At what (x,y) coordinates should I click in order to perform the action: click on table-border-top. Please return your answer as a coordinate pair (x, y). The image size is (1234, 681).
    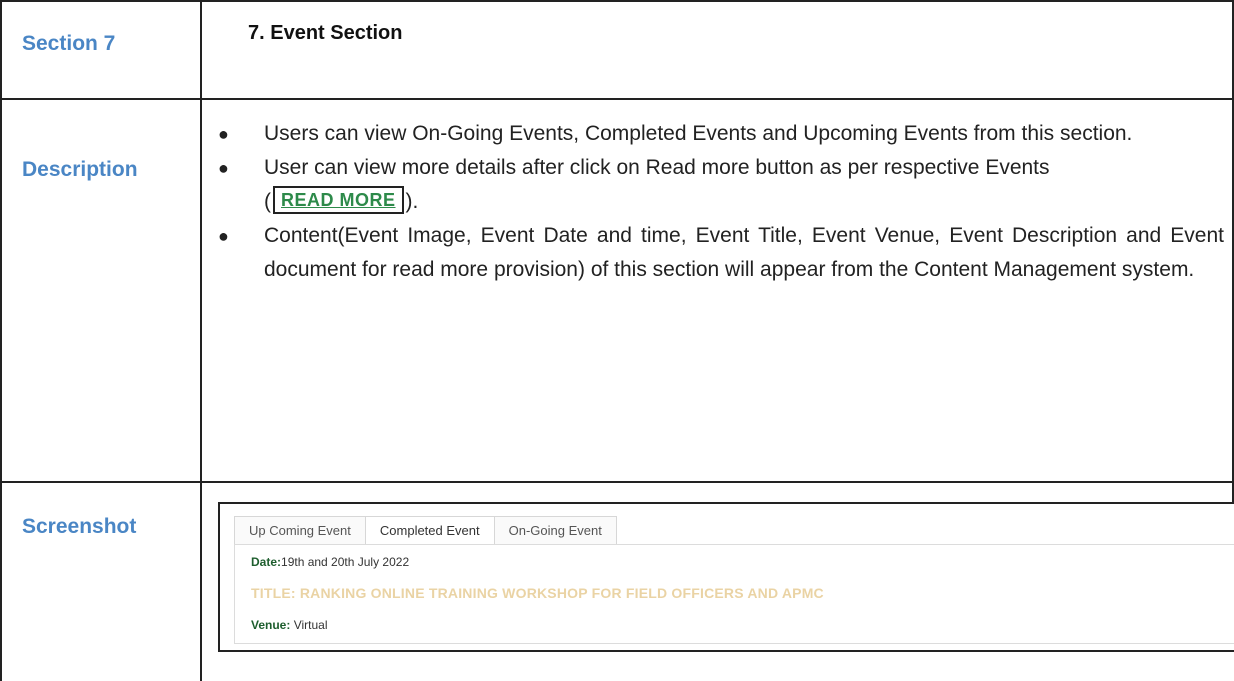
    Looking at the image, I should click on (617, 1).